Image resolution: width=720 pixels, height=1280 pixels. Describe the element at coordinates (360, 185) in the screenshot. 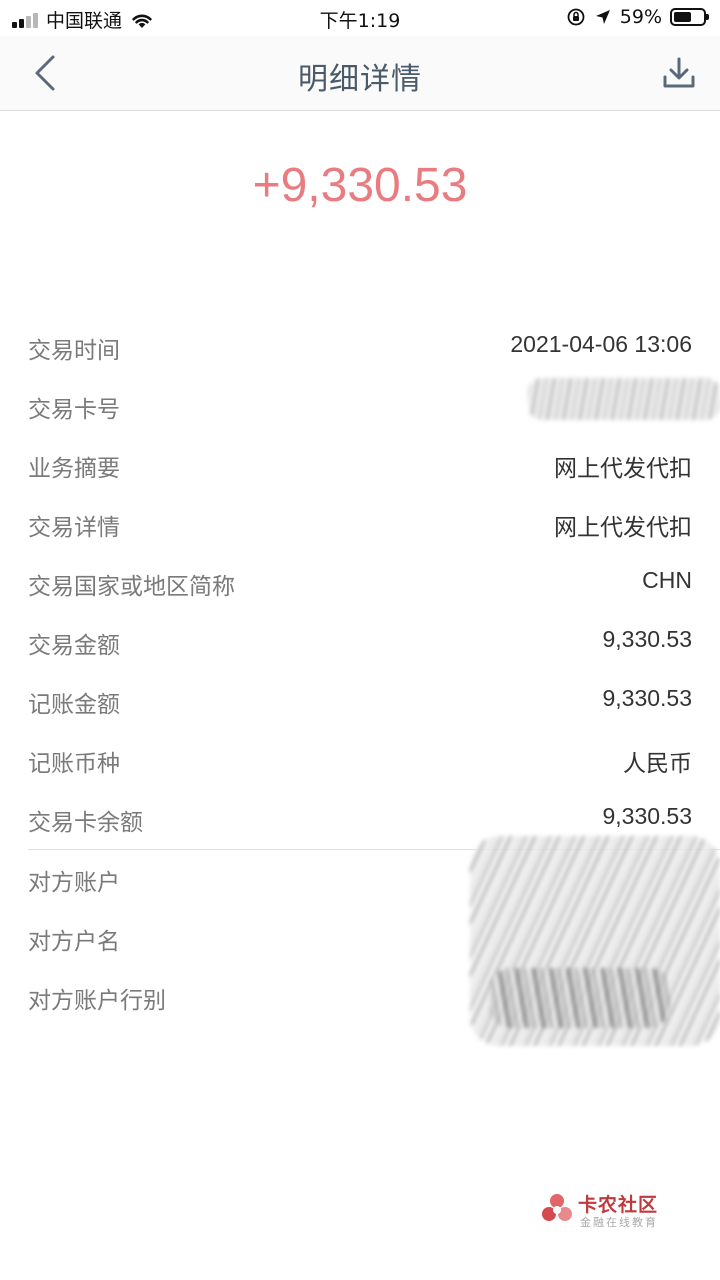

I see `transaction-amount: +9,330.53` at that location.